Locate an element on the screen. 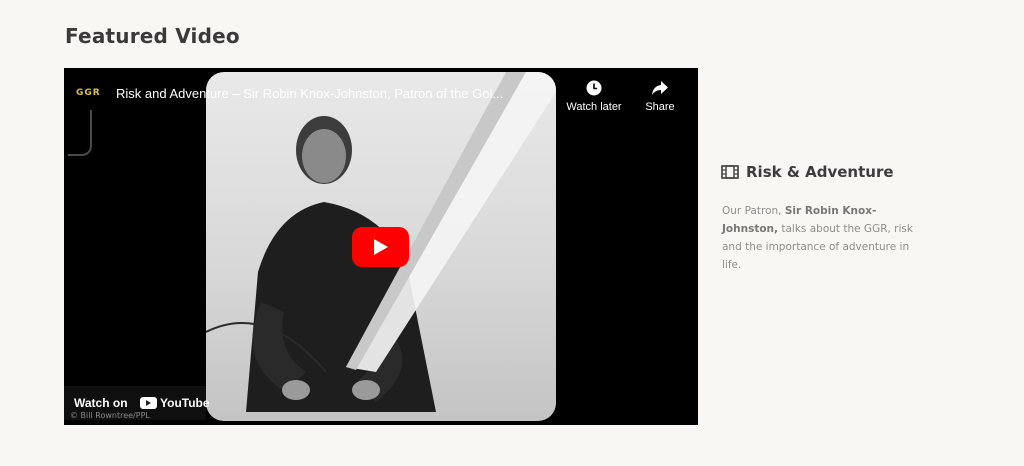 The image size is (1024, 466). play-button is located at coordinates (380, 247).